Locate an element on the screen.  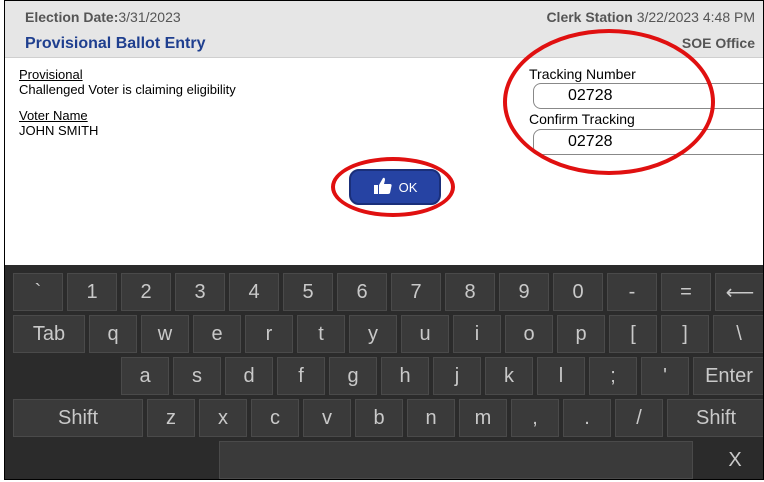
key-4: 4 is located at coordinates (254, 292).